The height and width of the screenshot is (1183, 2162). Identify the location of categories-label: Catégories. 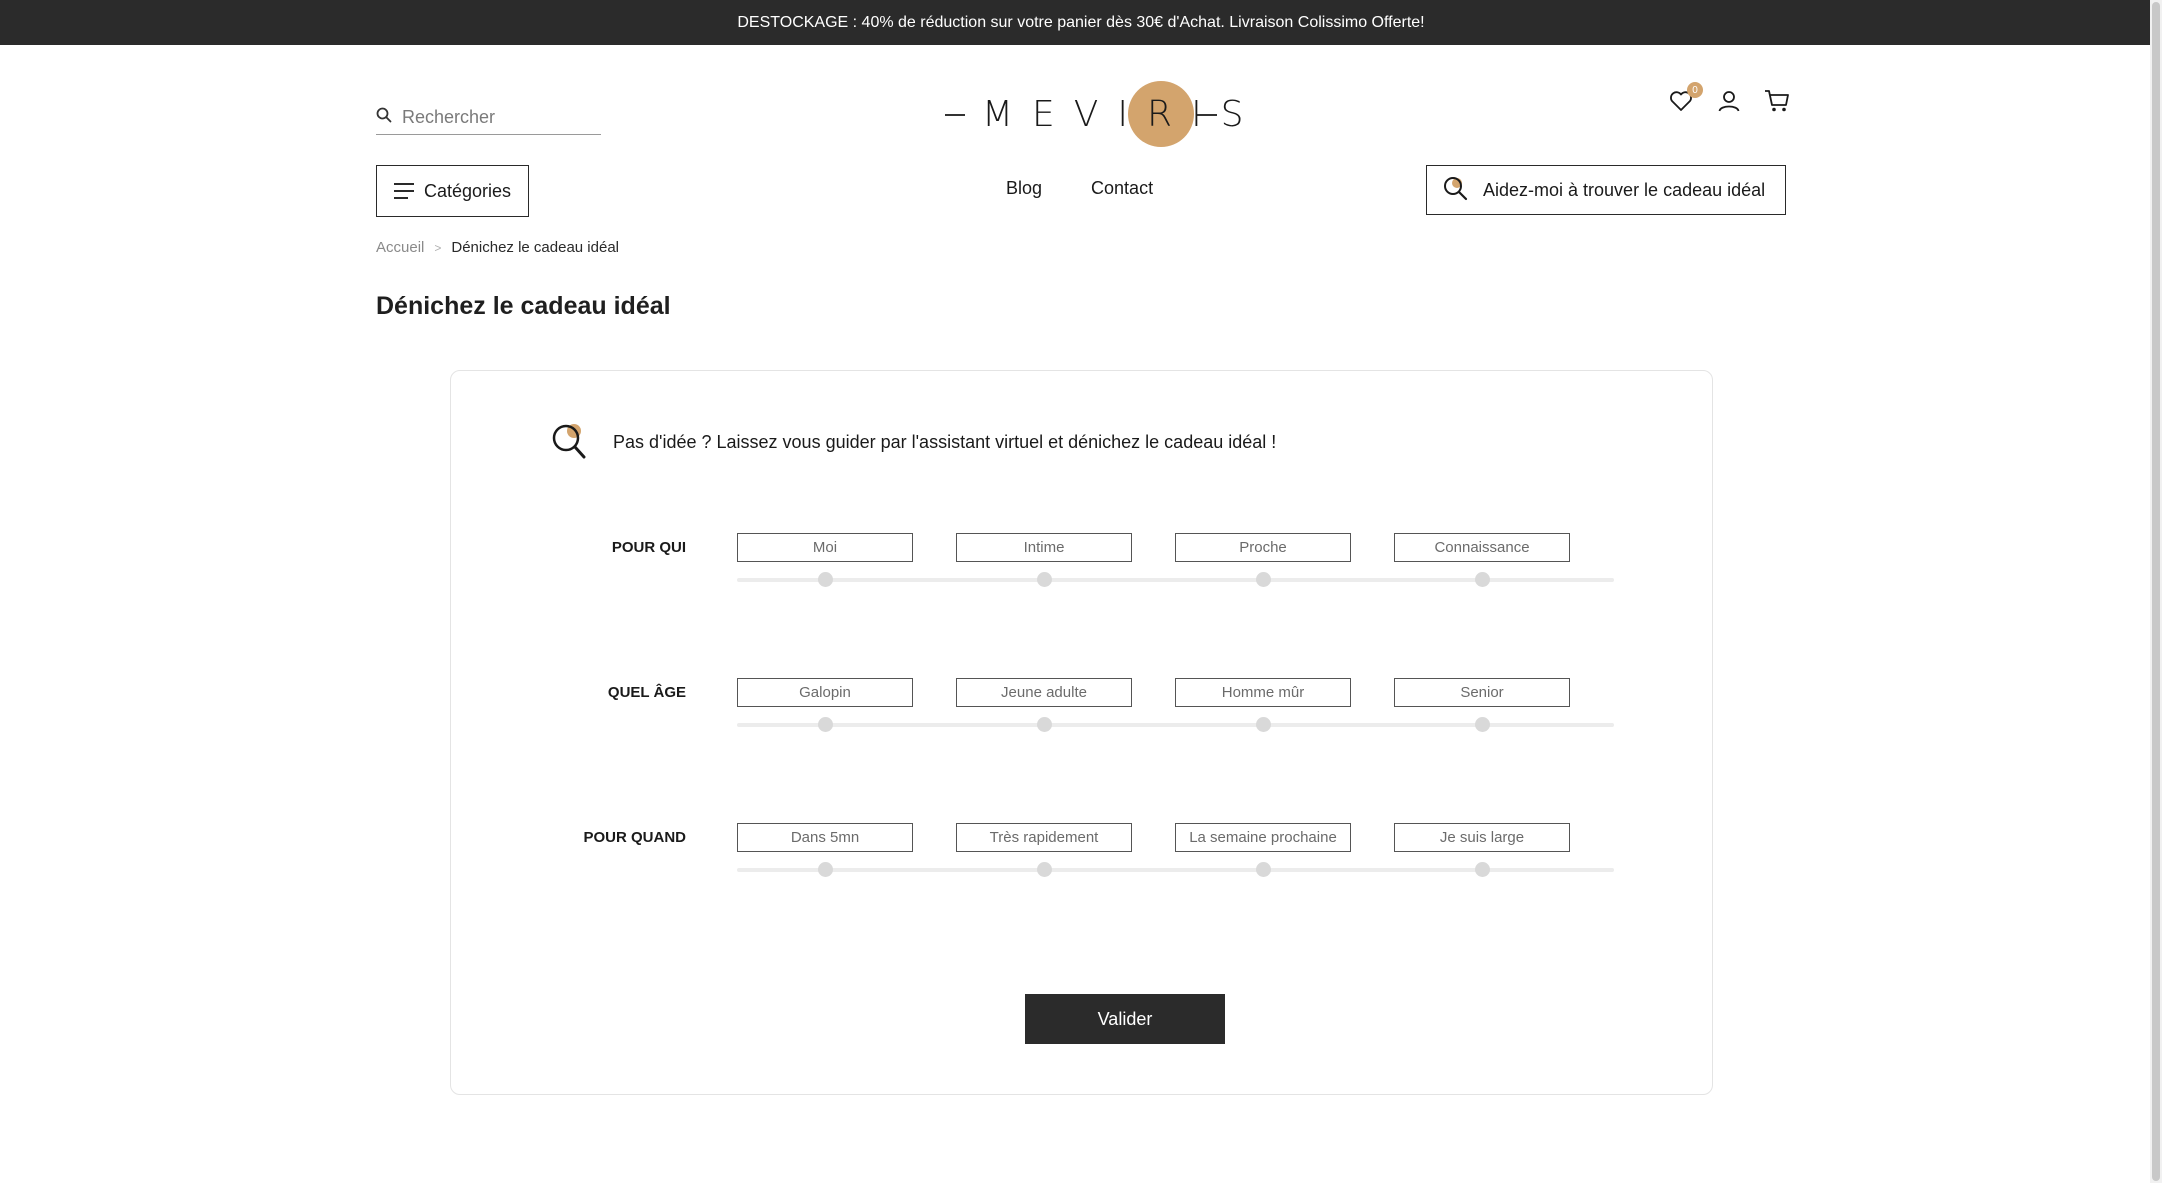
(468, 190).